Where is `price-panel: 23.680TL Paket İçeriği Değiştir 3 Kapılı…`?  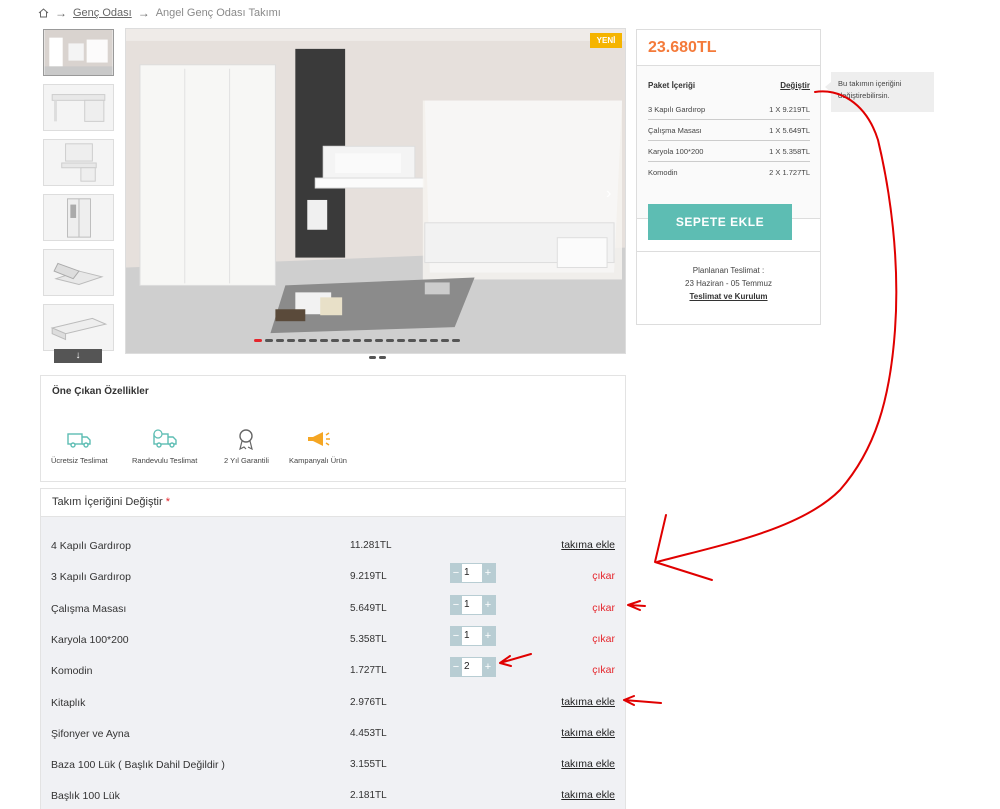
price-panel: 23.680TL Paket İçeriği Değiştir 3 Kapılı… is located at coordinates (728, 177).